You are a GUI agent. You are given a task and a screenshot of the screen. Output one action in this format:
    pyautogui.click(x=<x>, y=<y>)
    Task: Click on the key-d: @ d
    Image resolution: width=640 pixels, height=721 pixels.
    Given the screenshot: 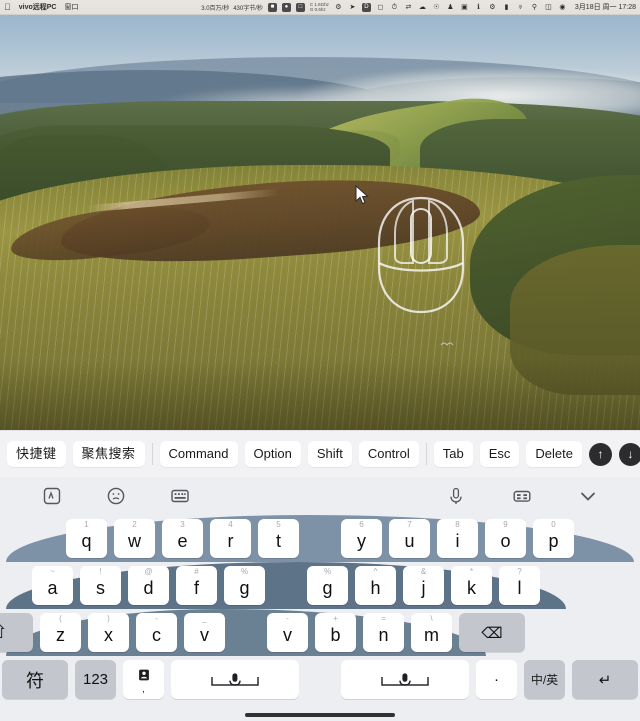 What is the action you would take?
    pyautogui.click(x=148, y=585)
    